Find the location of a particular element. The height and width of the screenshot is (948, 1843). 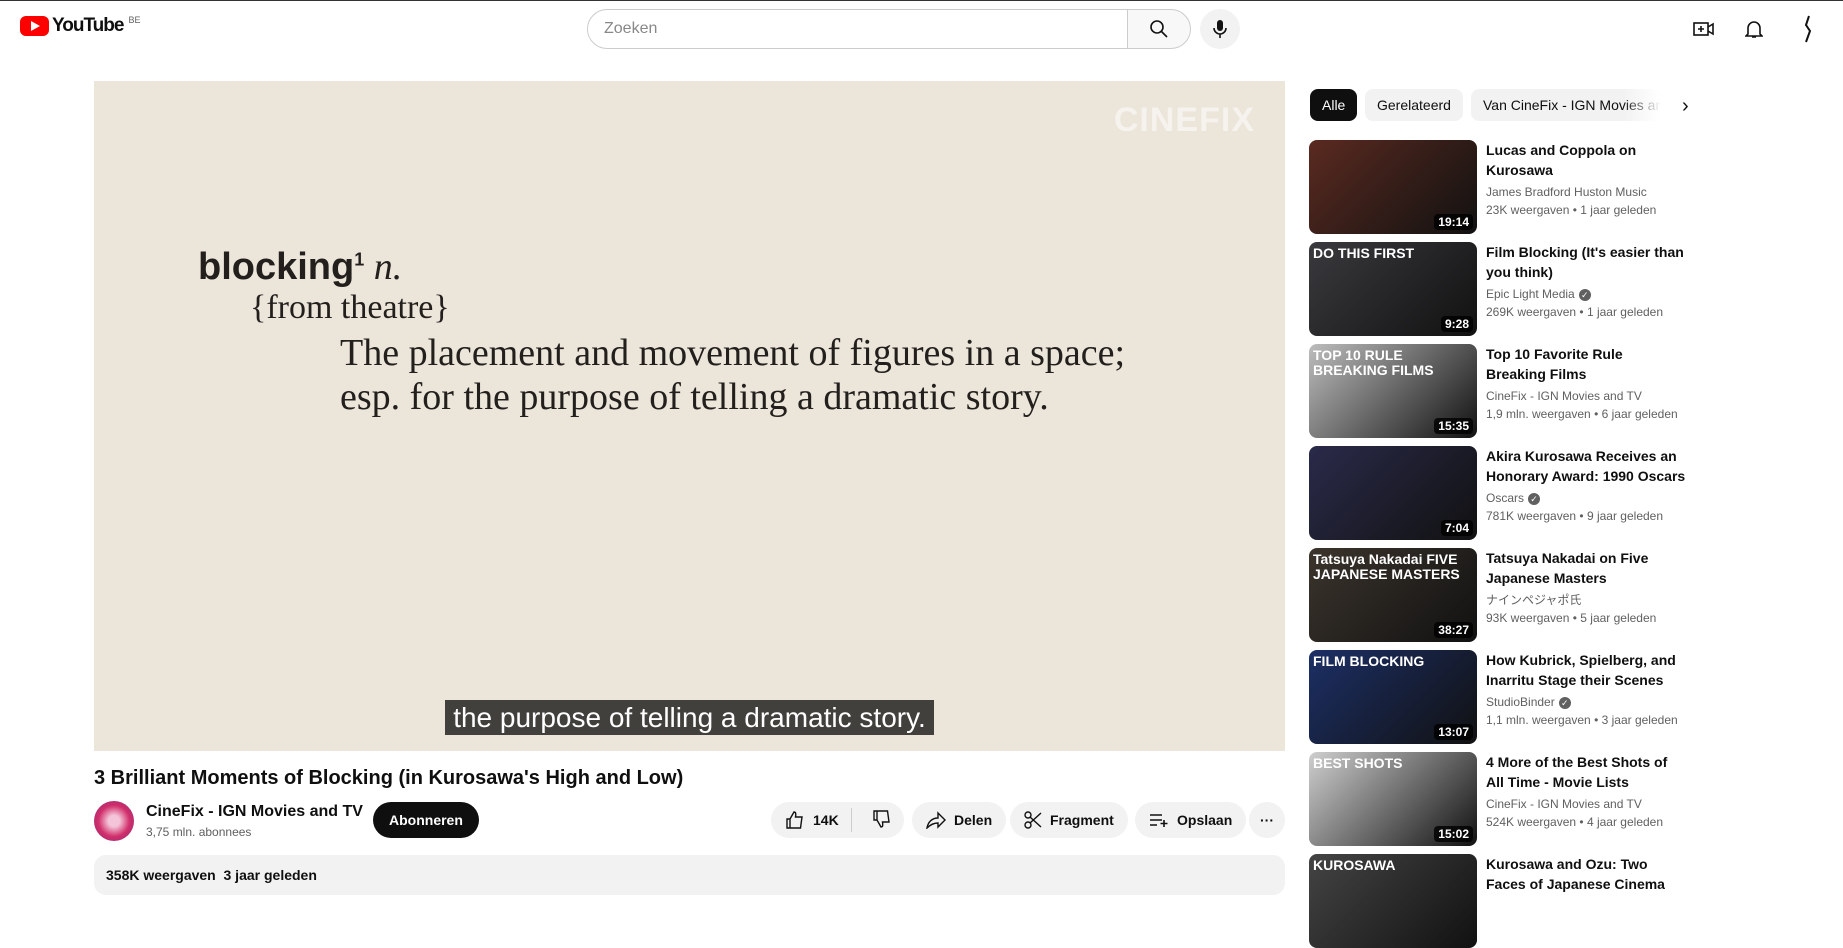

channel-name: ナインペジャポ氏 is located at coordinates (1533, 600).